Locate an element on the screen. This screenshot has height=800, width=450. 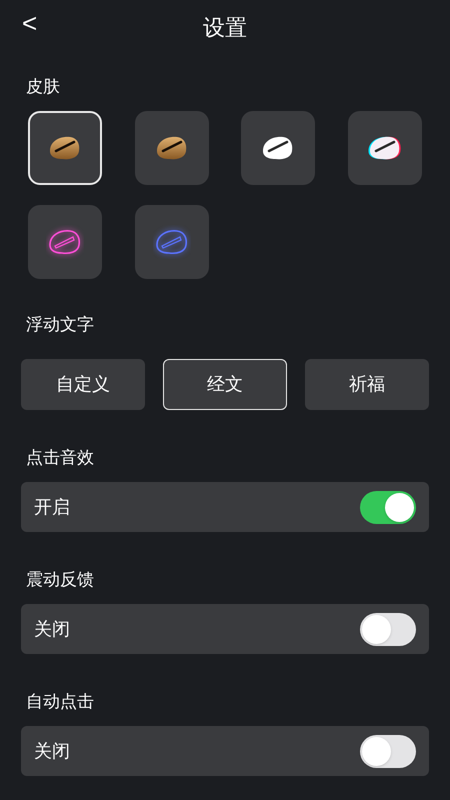
text-option: 祈福 is located at coordinates (367, 384).